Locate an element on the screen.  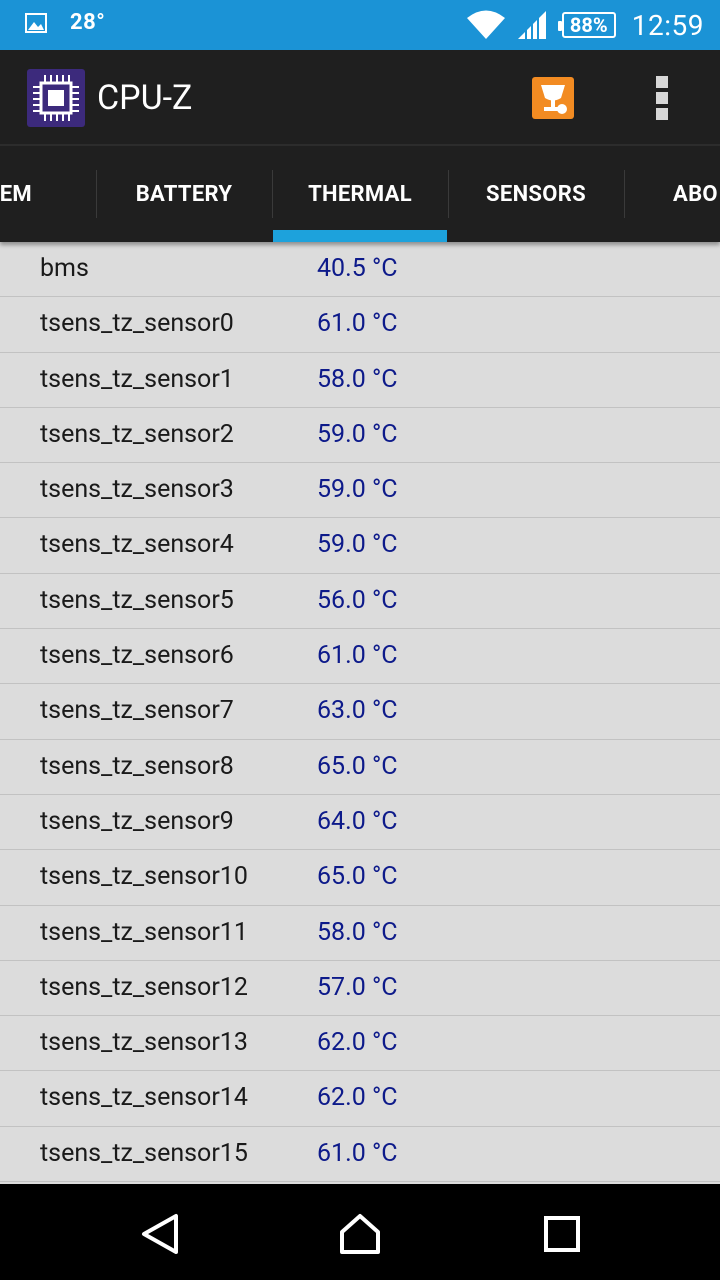
app-bar: CPU-Z is located at coordinates (360, 98).